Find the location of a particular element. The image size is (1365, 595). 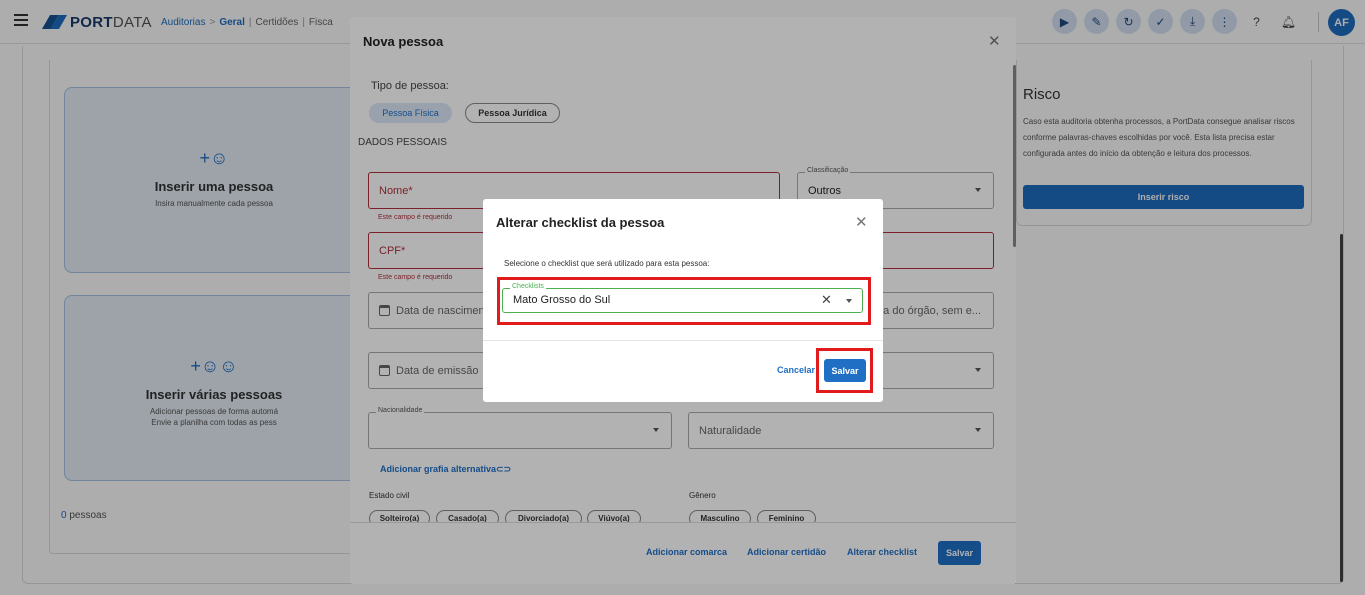

cancel-button: Cancelar is located at coordinates (796, 370).